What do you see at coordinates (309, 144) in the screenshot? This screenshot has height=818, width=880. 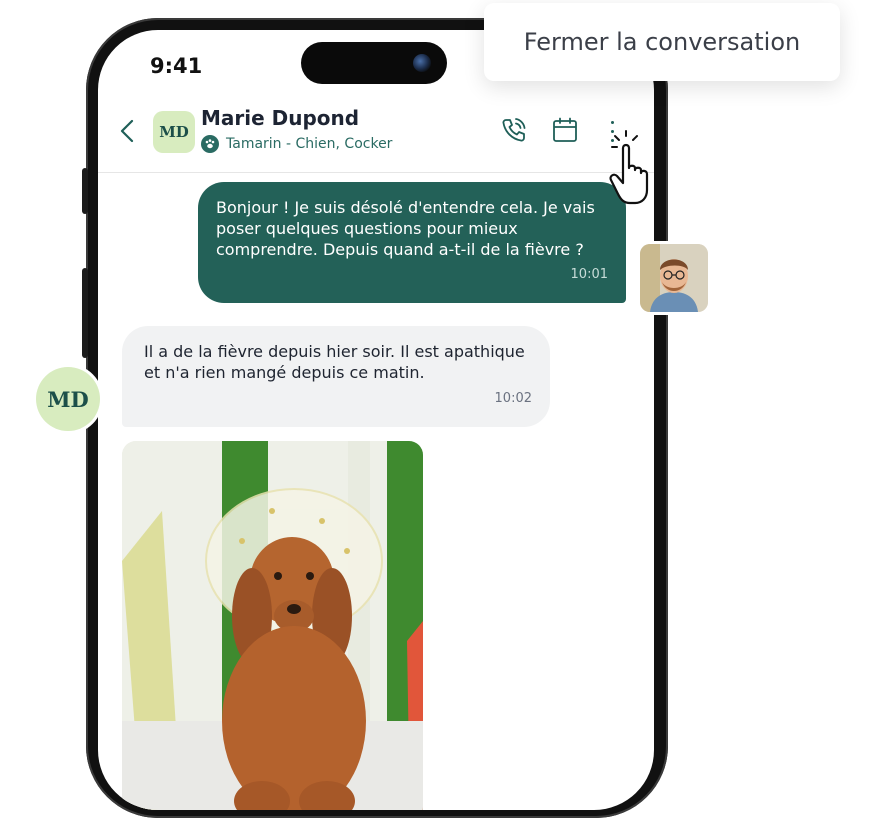 I see `pet-info: Tamarin - Chien, Cocker` at bounding box center [309, 144].